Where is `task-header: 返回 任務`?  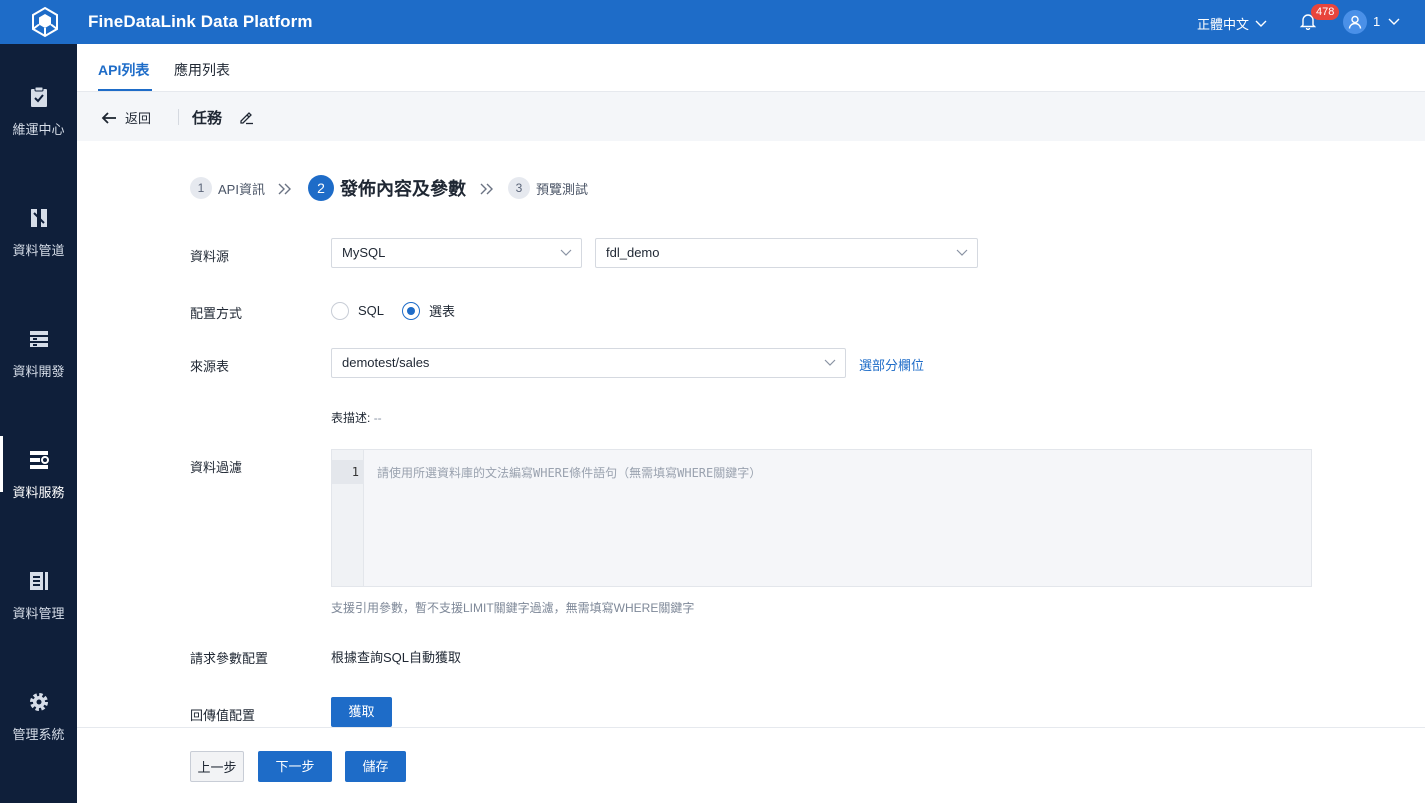
task-header: 返回 任務 is located at coordinates (751, 116).